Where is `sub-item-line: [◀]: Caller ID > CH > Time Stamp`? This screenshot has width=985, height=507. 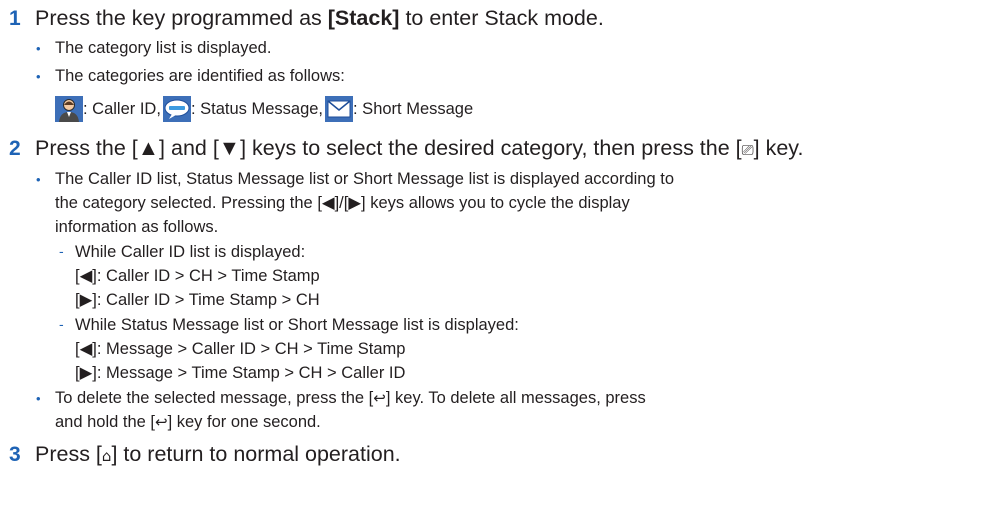
sub-item-line: [◀]: Caller ID > CH > Time Stamp is located at coordinates (197, 276).